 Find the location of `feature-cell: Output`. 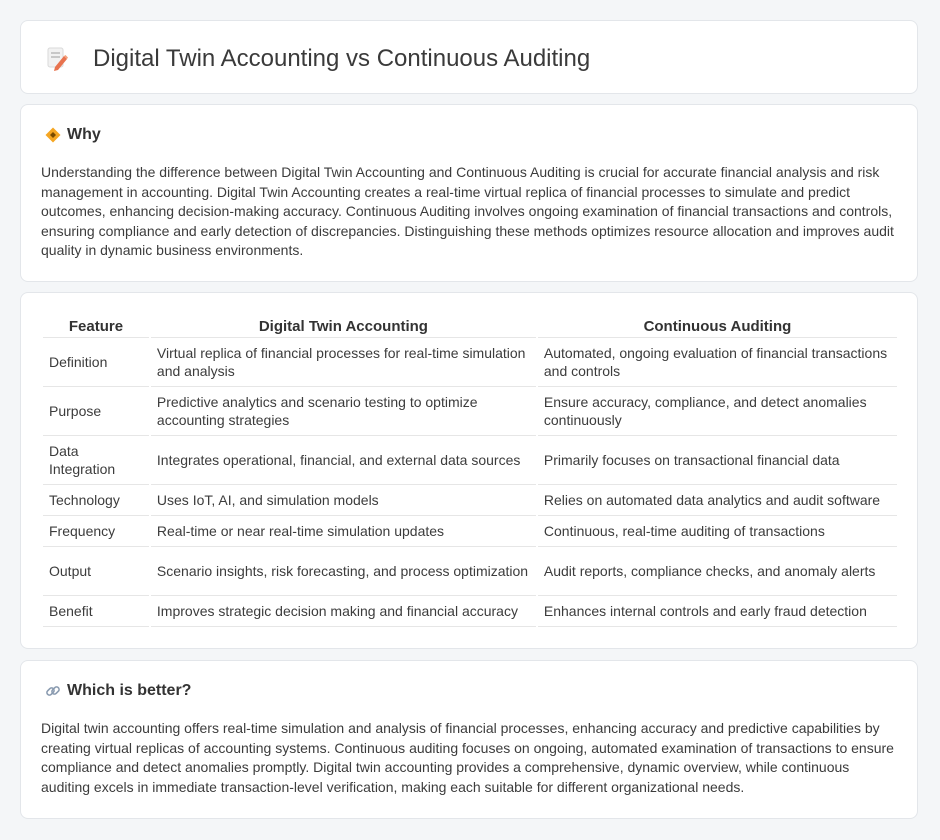

feature-cell: Output is located at coordinates (96, 571).